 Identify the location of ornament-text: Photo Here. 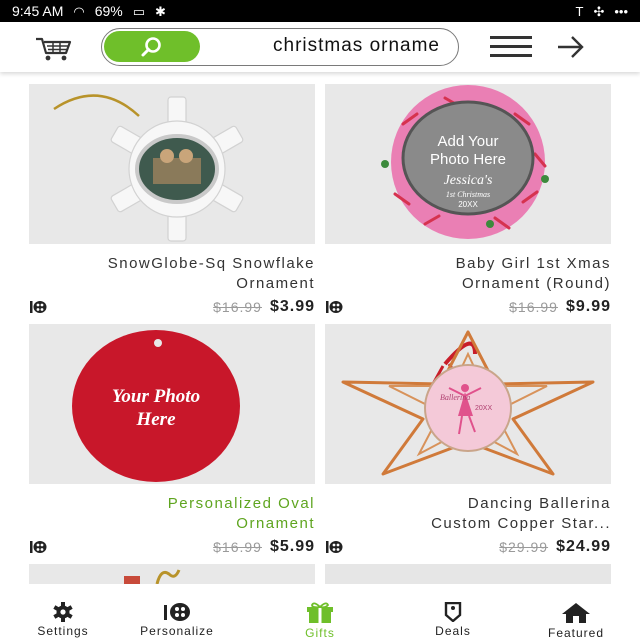
(468, 159).